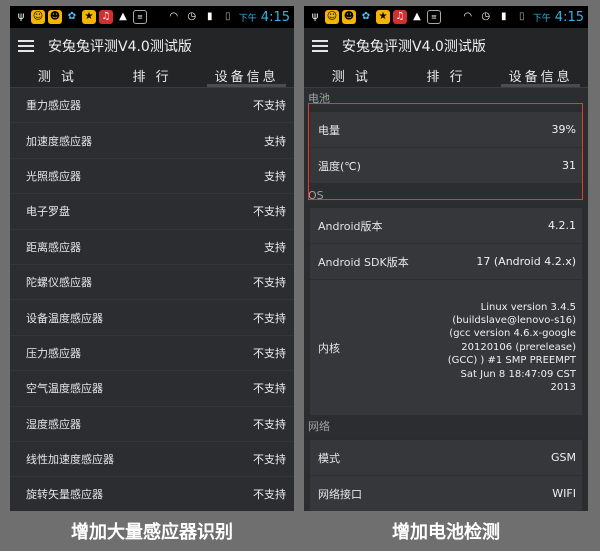 The height and width of the screenshot is (551, 600). Describe the element at coordinates (434, 17) in the screenshot. I see `app-notification-icon: ≡` at that location.